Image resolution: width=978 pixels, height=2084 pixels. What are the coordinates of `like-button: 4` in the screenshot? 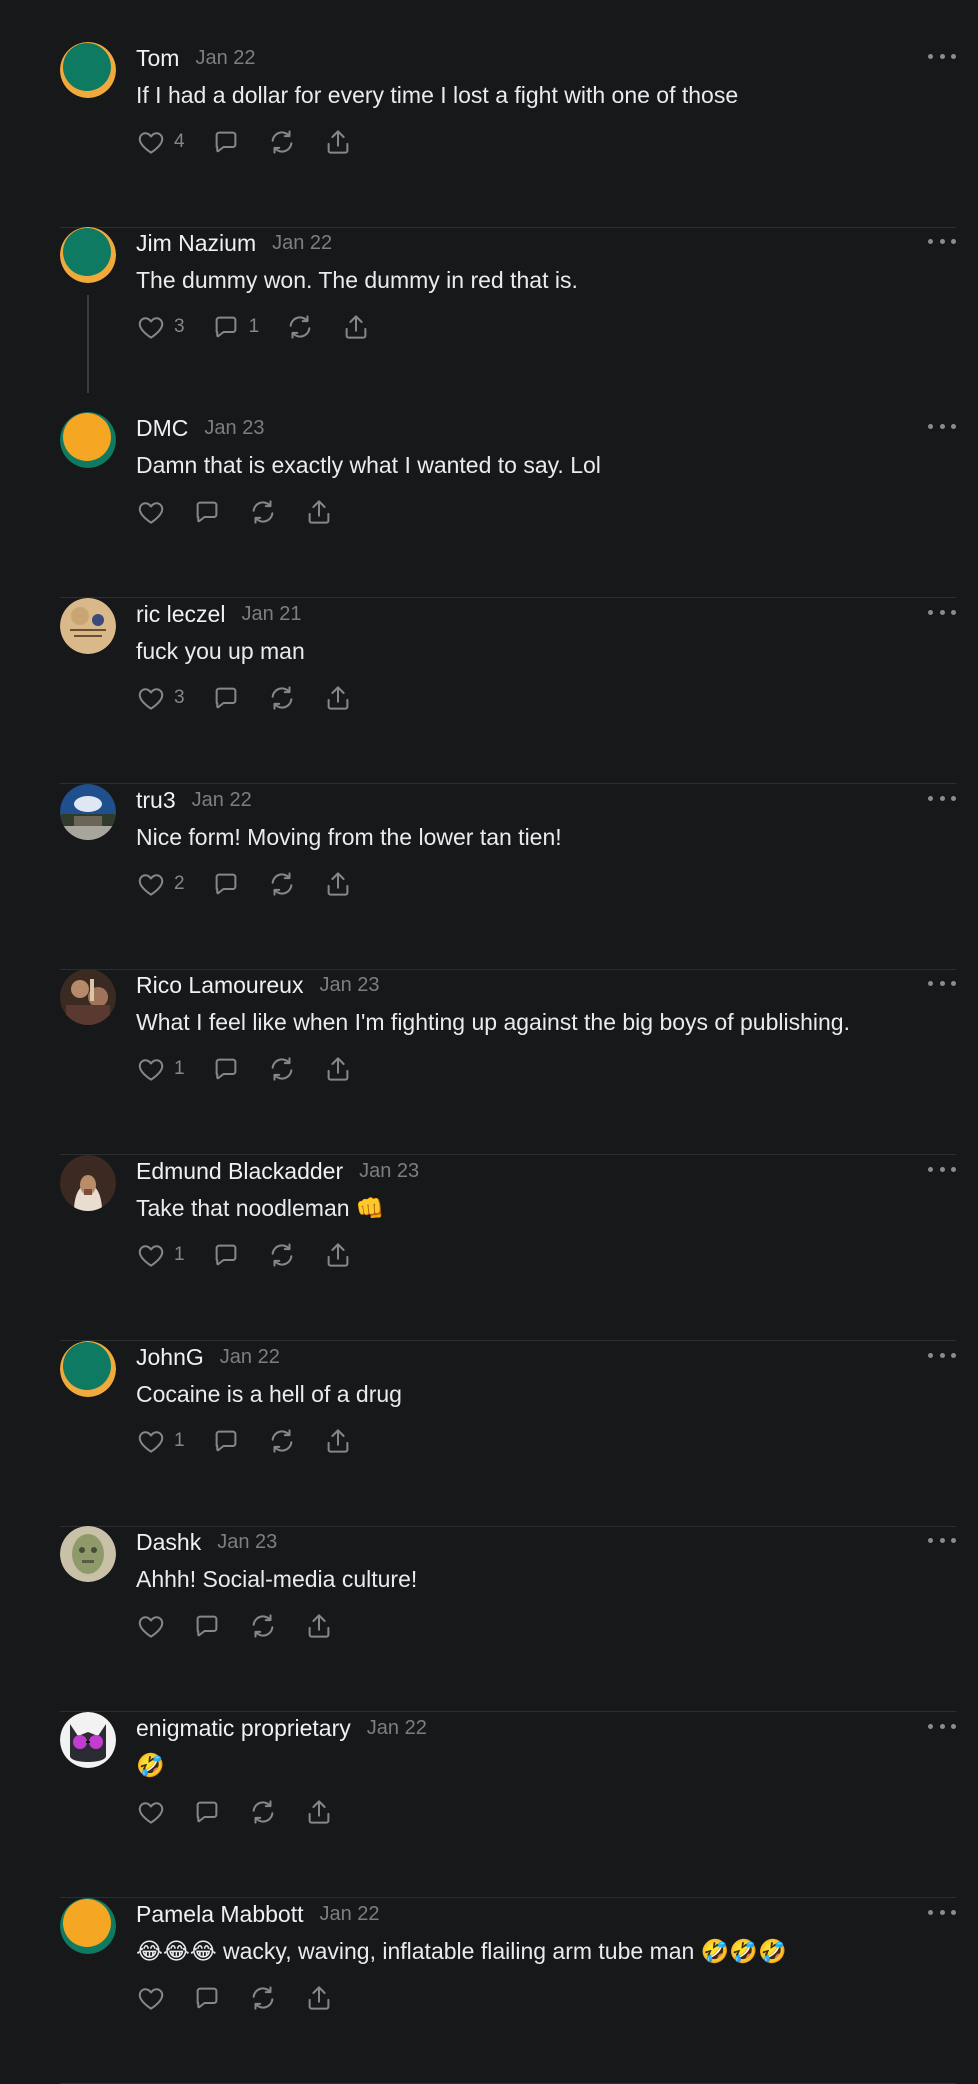 It's located at (160, 142).